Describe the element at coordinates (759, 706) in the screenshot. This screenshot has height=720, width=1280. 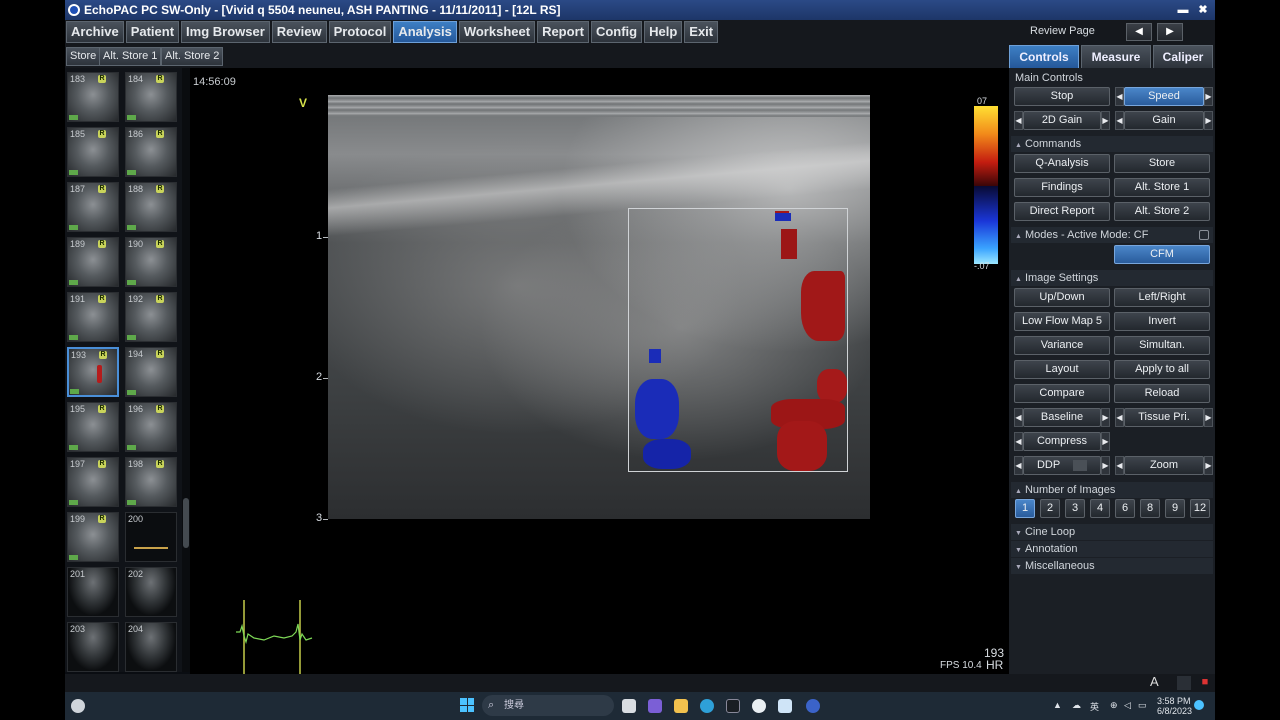
I see `app-icon` at that location.